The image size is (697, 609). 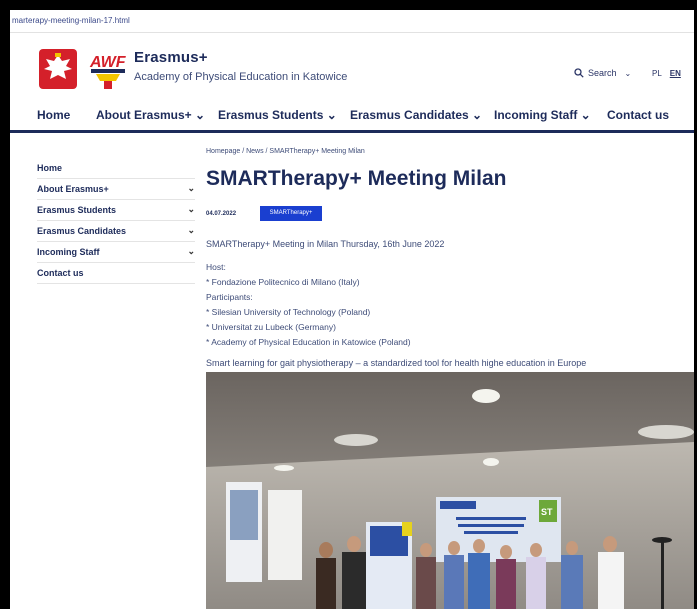 What do you see at coordinates (116, 168) in the screenshot?
I see `sidebar-item-home: Home` at bounding box center [116, 168].